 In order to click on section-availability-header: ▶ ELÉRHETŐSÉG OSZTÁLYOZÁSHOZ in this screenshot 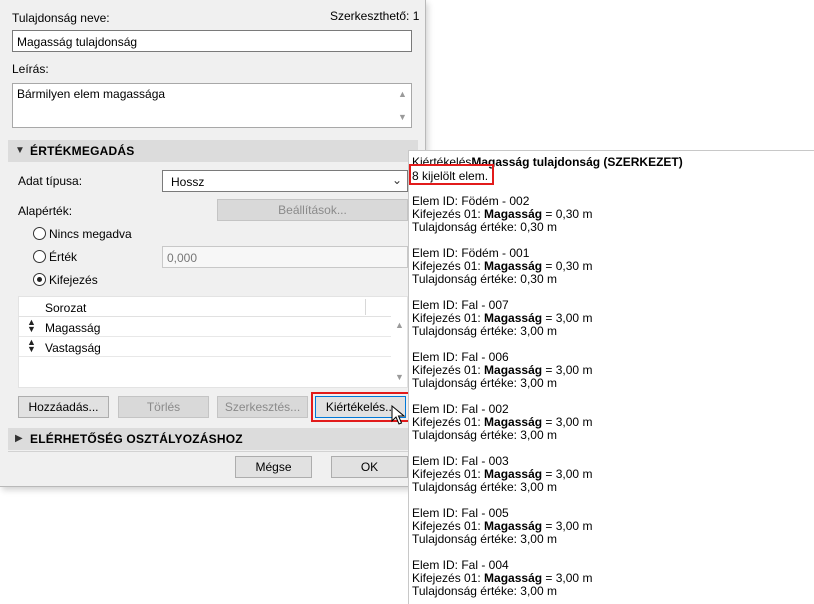, I will do `click(213, 439)`.